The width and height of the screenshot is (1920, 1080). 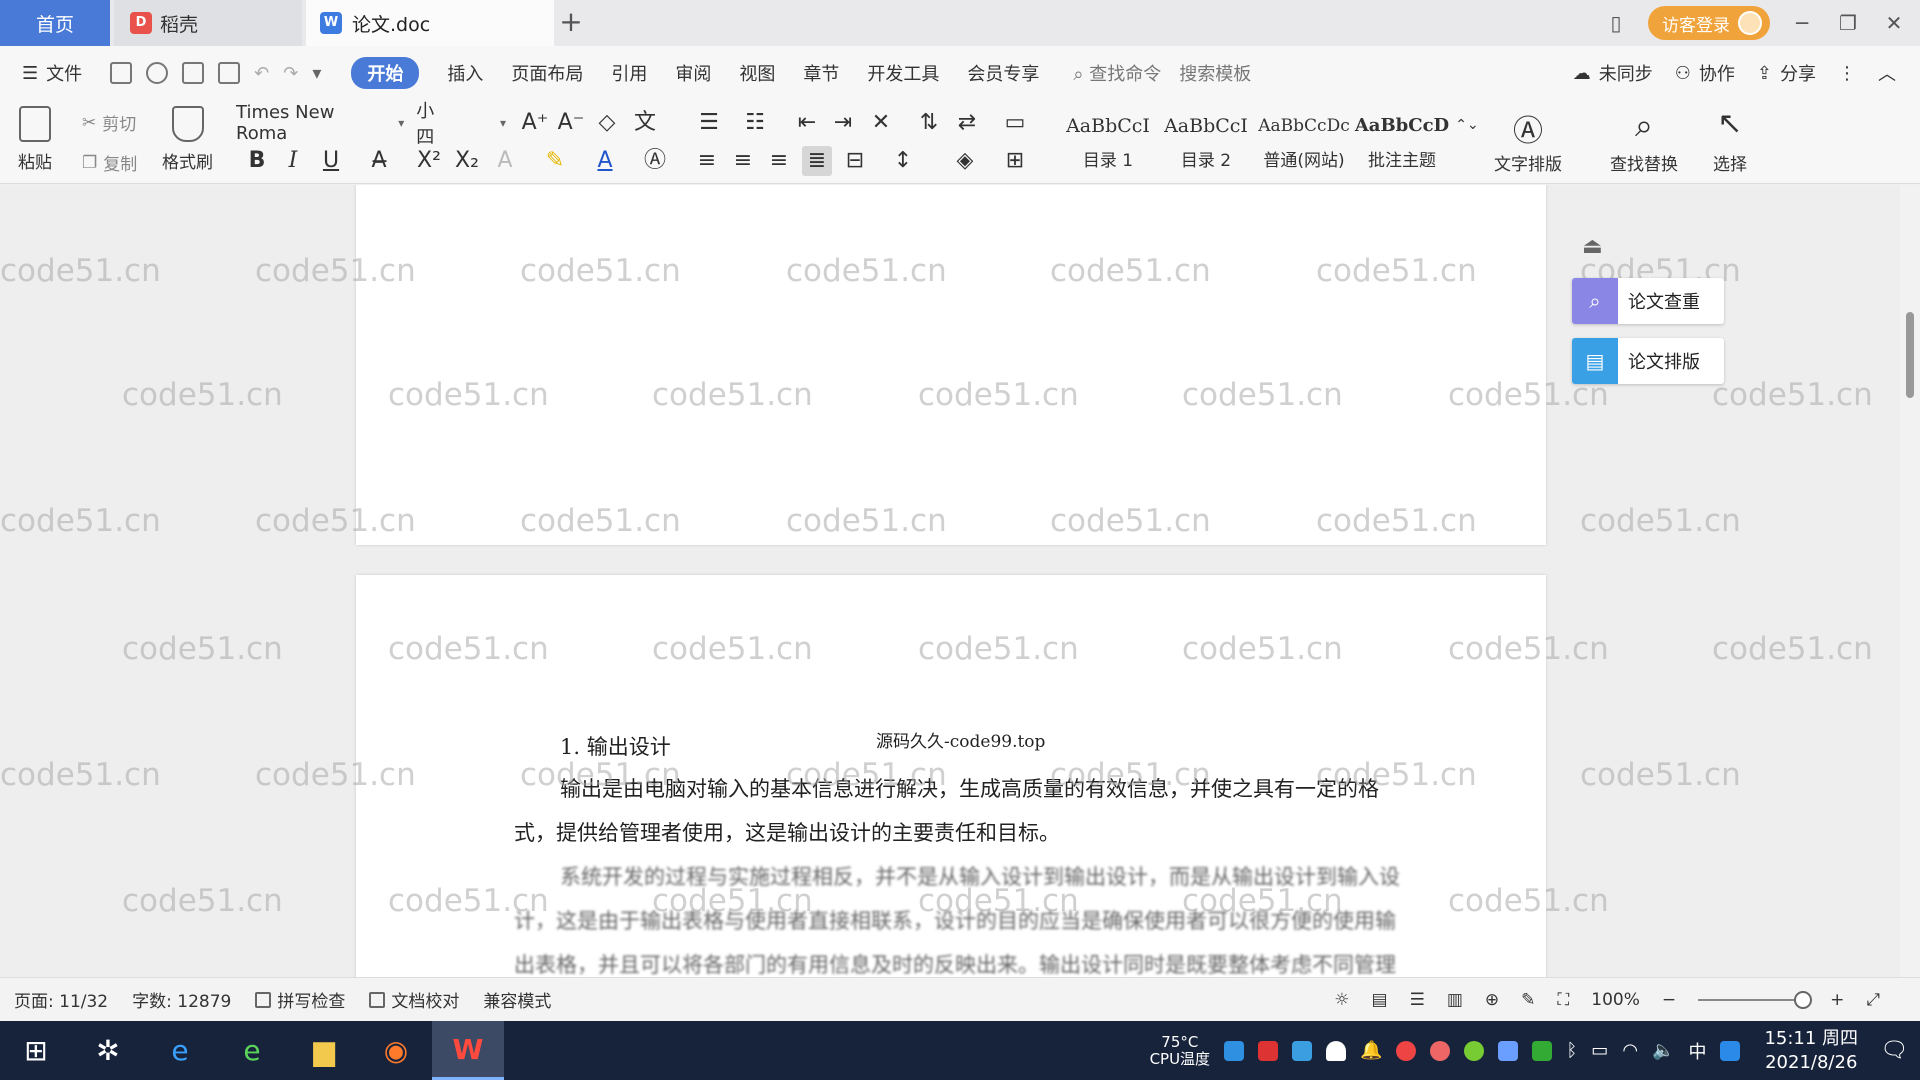 What do you see at coordinates (1592, 246) in the screenshot?
I see `panel-collapse-icon: ⏏` at bounding box center [1592, 246].